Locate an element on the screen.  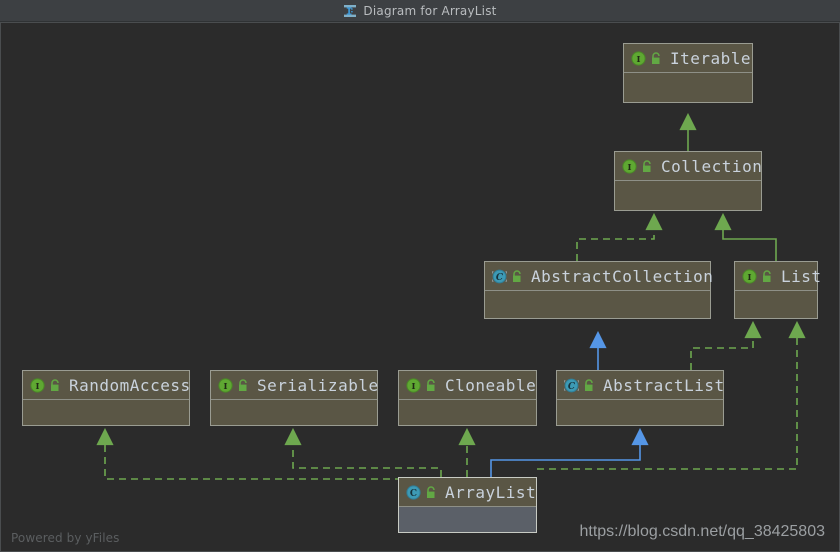
node-header: I List is located at coordinates (778, 276).